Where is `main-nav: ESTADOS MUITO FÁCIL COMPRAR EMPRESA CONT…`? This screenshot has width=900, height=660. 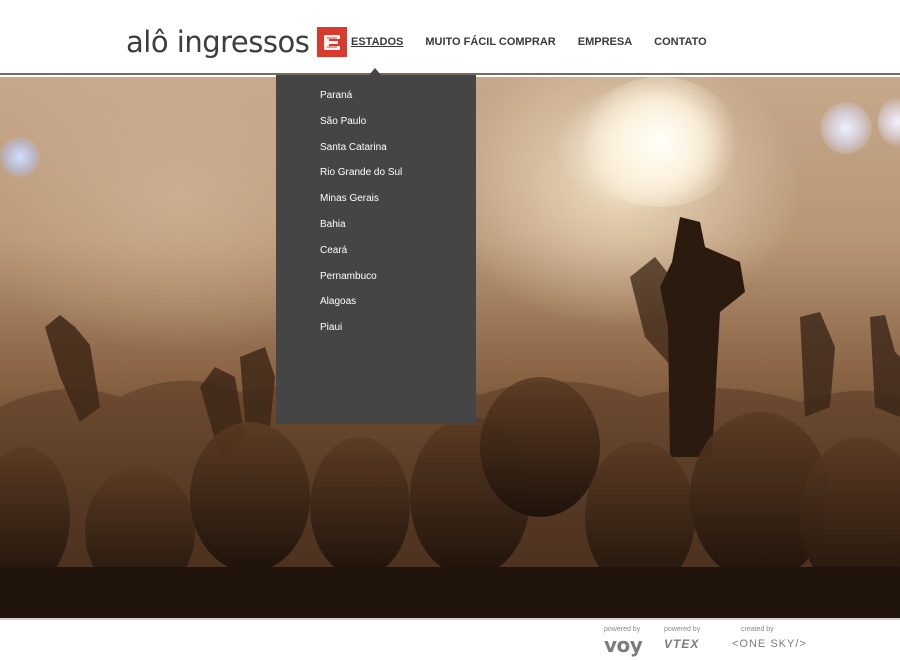
main-nav: ESTADOS MUITO FÁCIL COMPRAR EMPRESA CONT… is located at coordinates (529, 42).